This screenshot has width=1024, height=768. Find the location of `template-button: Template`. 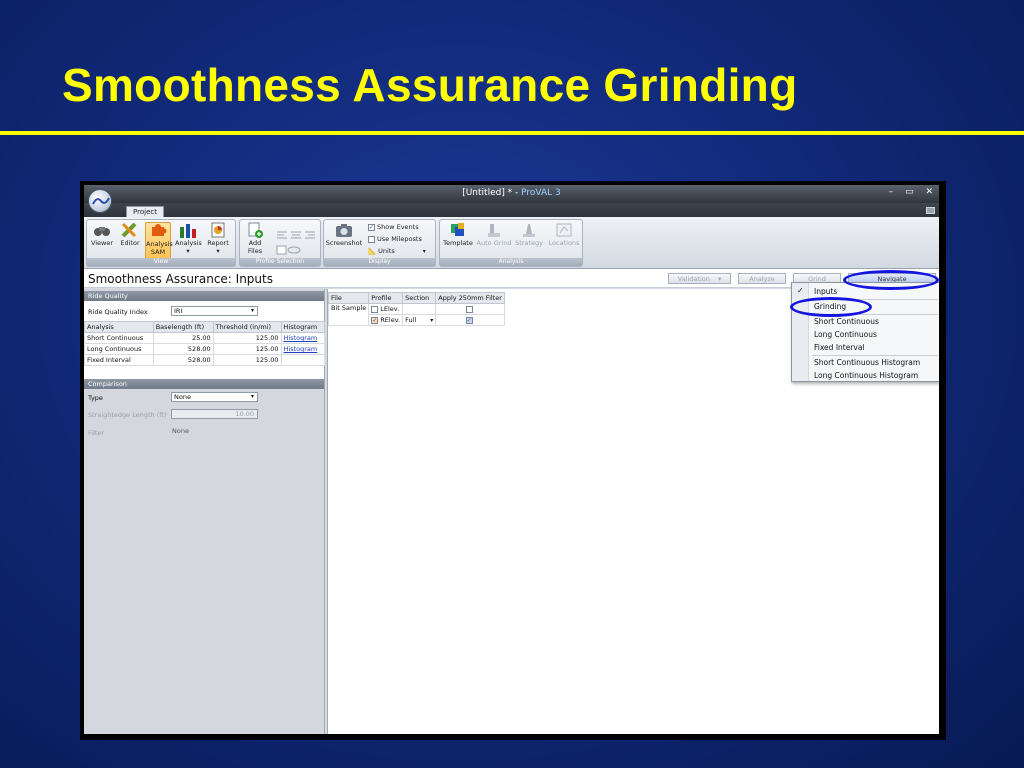

template-button: Template is located at coordinates (458, 234).